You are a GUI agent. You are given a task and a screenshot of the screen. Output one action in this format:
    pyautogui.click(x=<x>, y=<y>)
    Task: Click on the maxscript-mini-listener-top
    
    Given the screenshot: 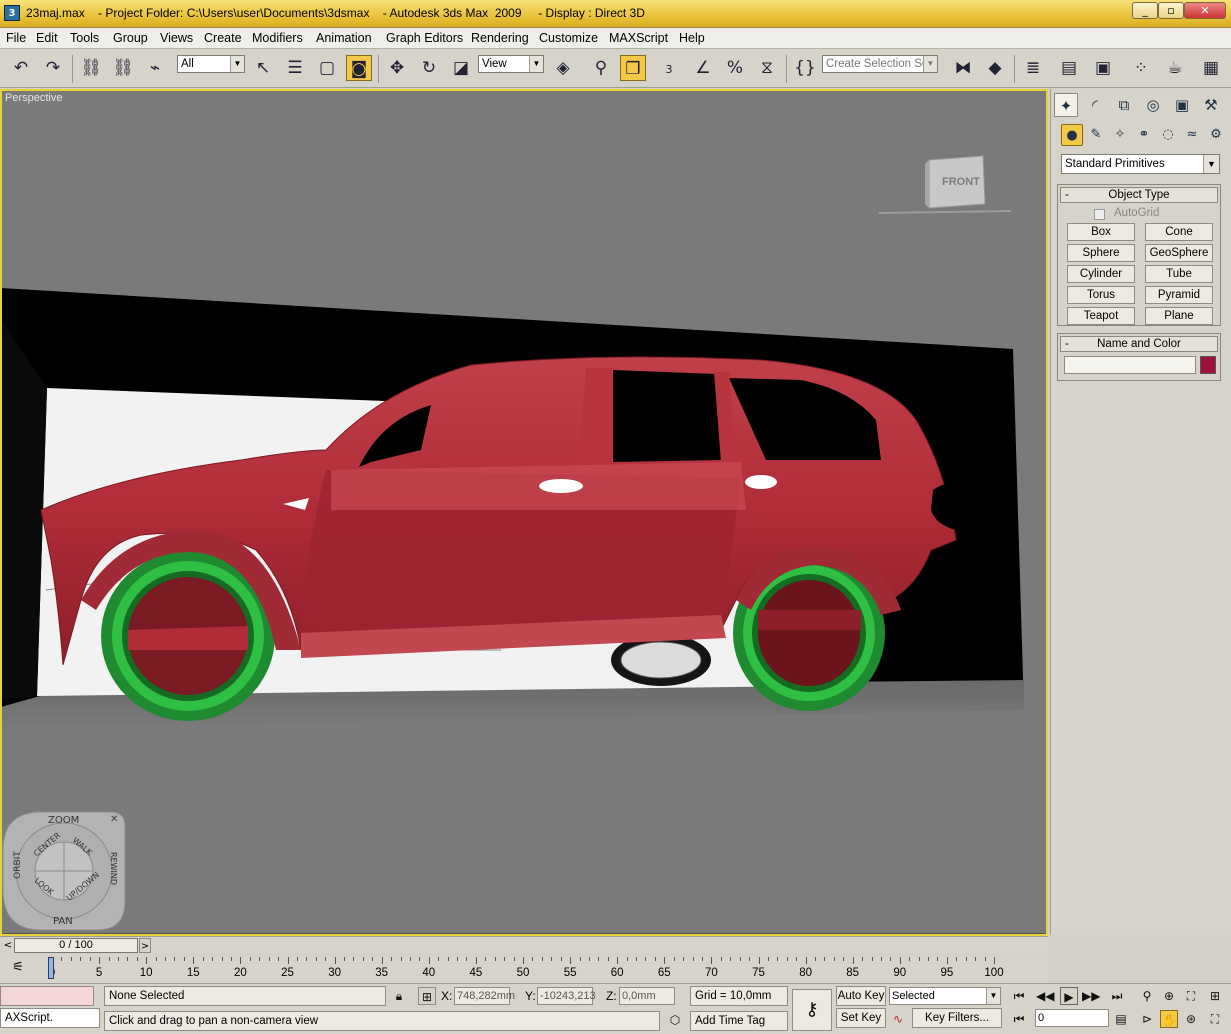 What is the action you would take?
    pyautogui.click(x=47, y=996)
    